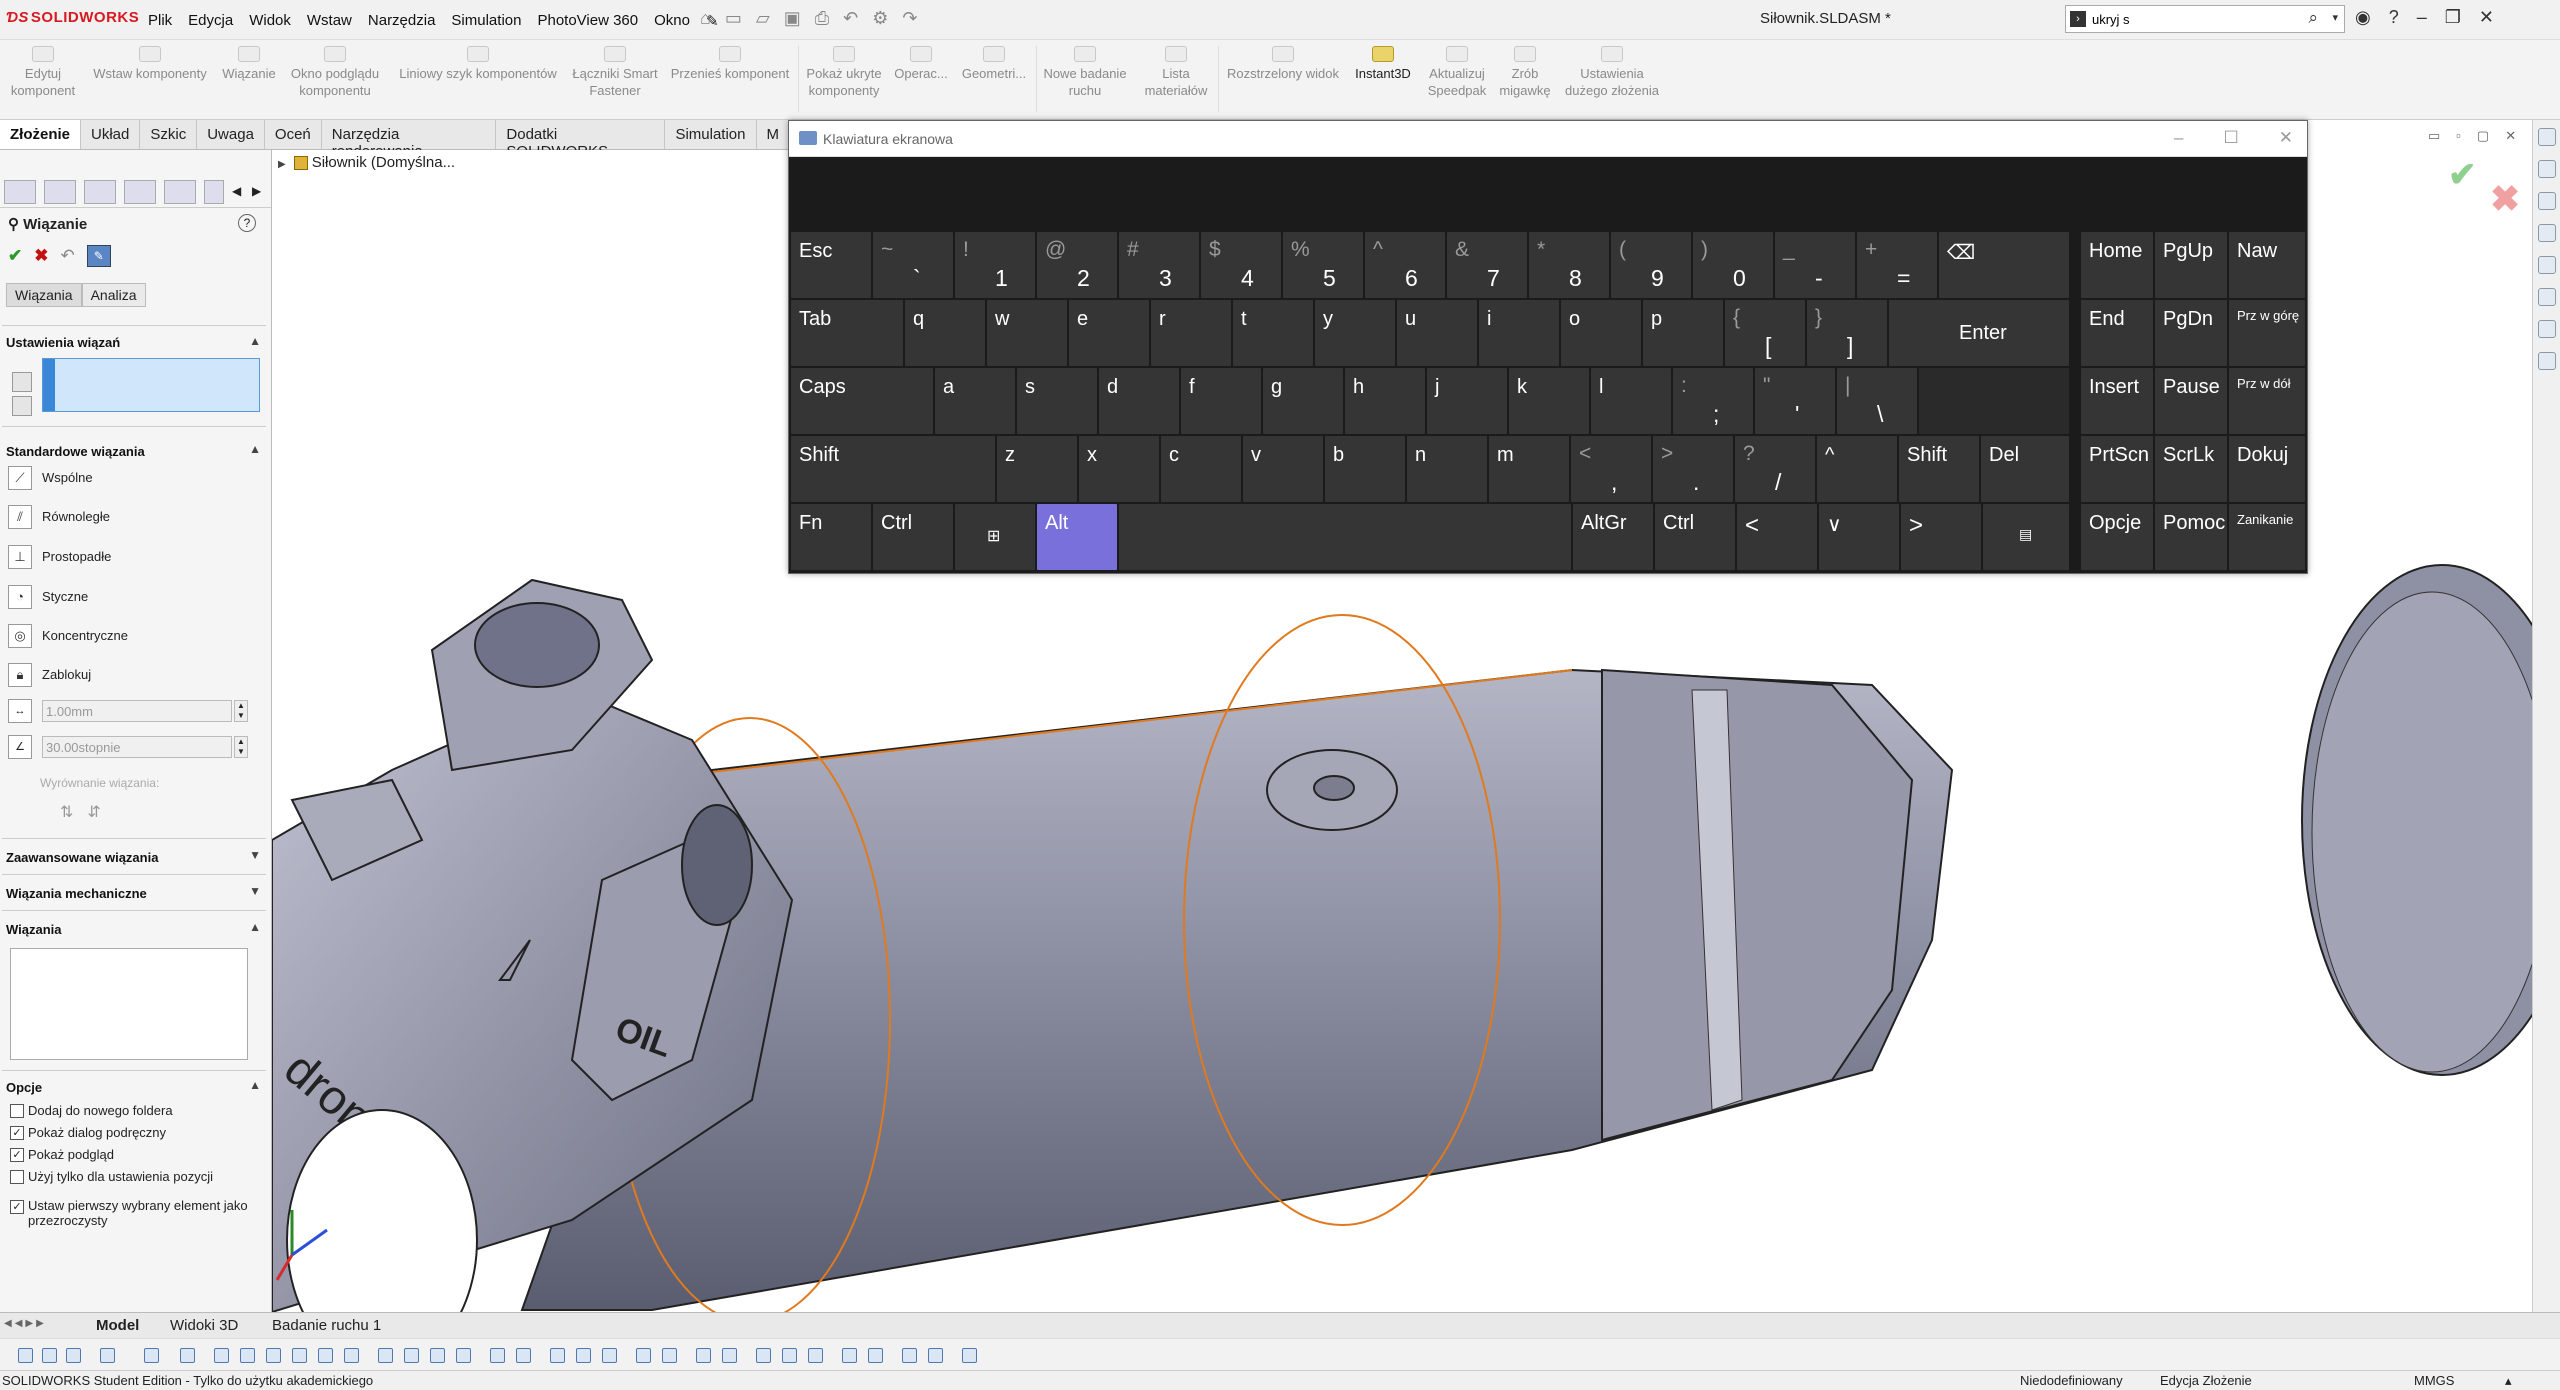  Describe the element at coordinates (2546, 361) in the screenshot. I see `tab-collapse-icon` at that location.